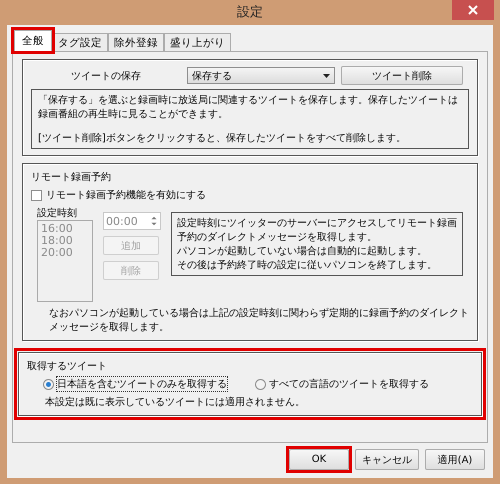 The width and height of the screenshot is (500, 484). I want to click on radio-label: すべての言語のツイートを取得する, so click(349, 384).